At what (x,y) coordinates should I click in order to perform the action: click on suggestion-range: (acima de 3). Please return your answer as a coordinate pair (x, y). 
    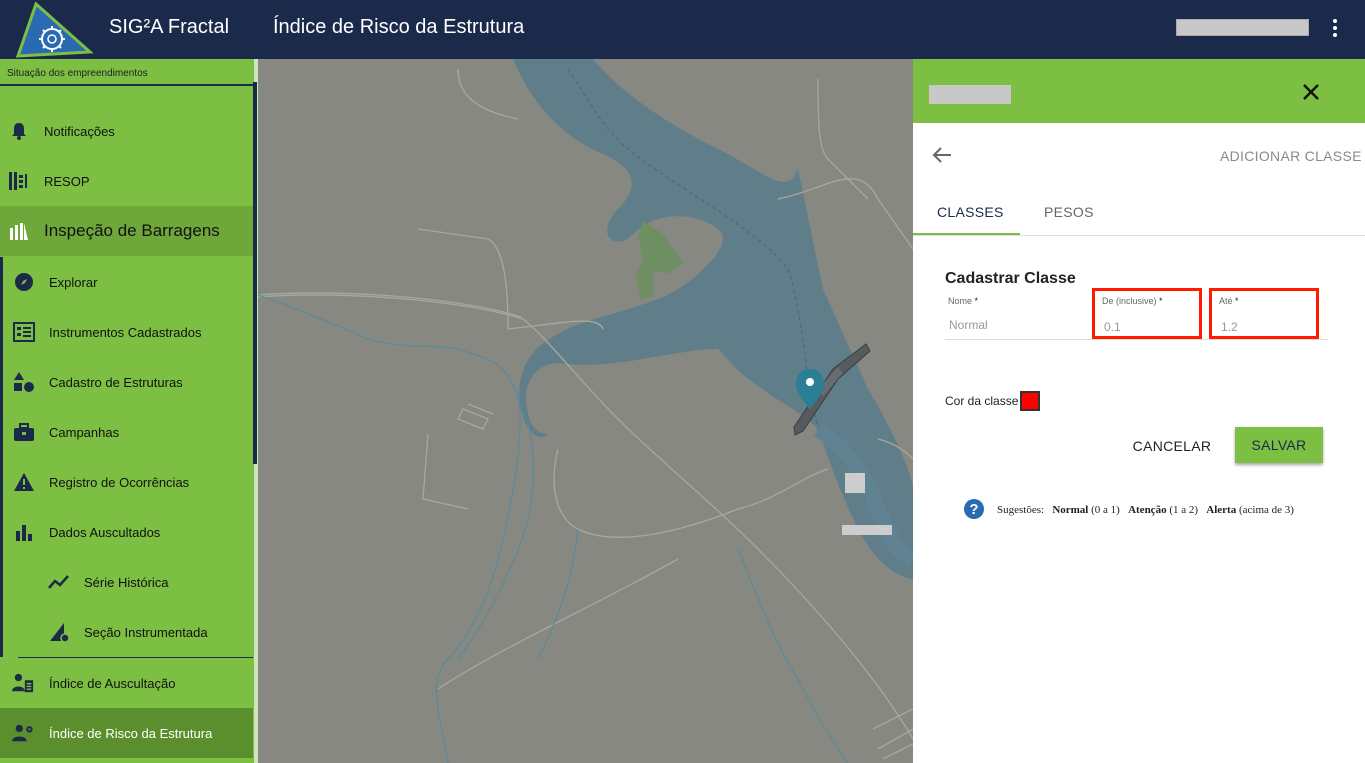
    Looking at the image, I should click on (1266, 510).